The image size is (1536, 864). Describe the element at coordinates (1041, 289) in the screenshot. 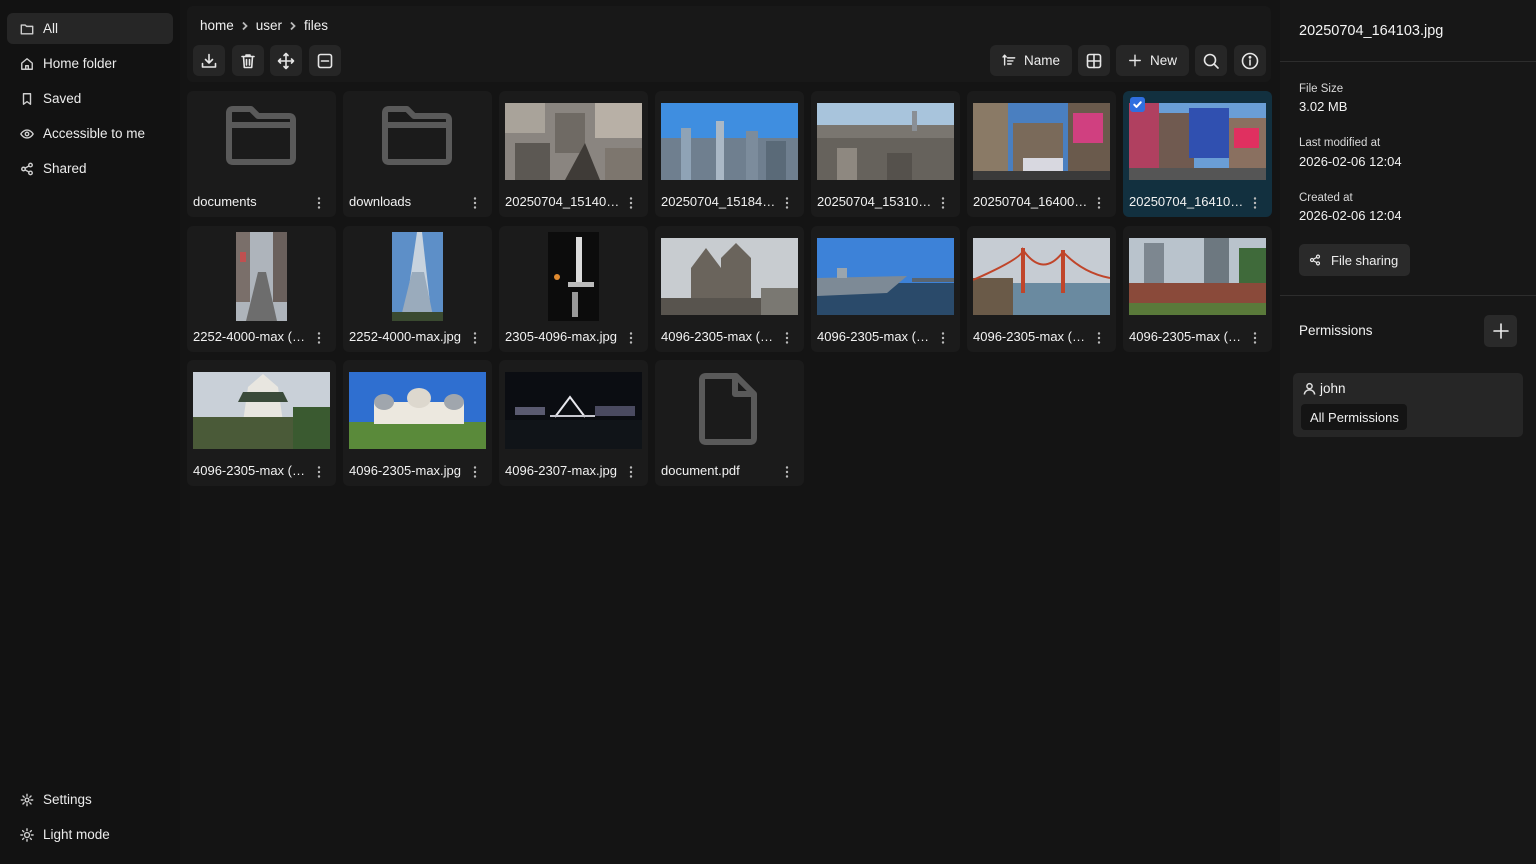

I see `file-card: 4096-2305-max (3).jpg` at that location.